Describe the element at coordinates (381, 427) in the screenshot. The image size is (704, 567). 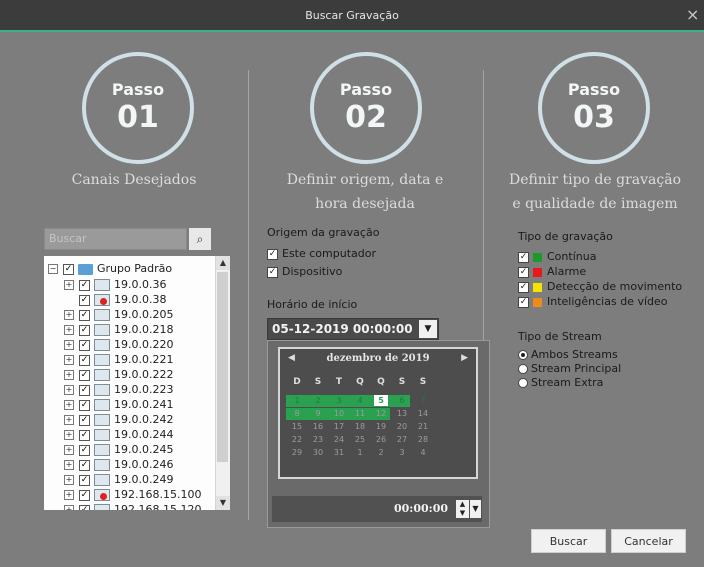
I see `calendar-day: 19` at that location.